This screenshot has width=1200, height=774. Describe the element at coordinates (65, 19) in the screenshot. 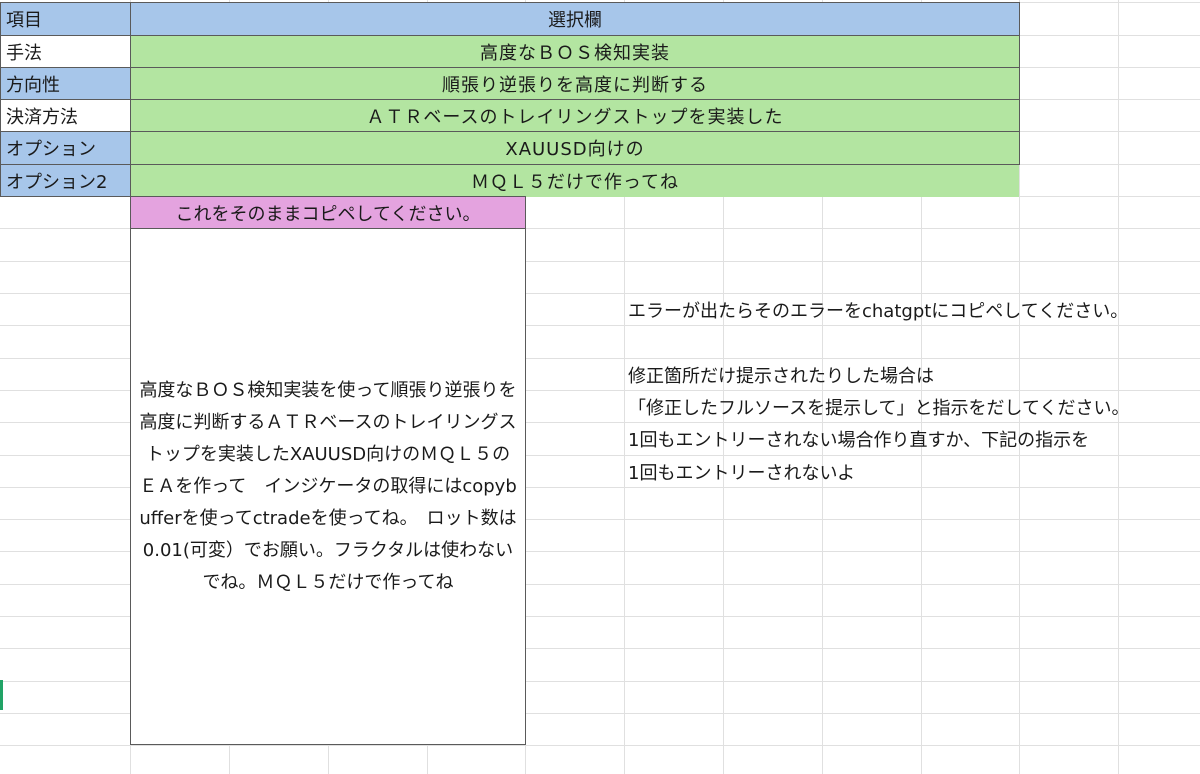

I see `header-item-cell: 項目` at that location.